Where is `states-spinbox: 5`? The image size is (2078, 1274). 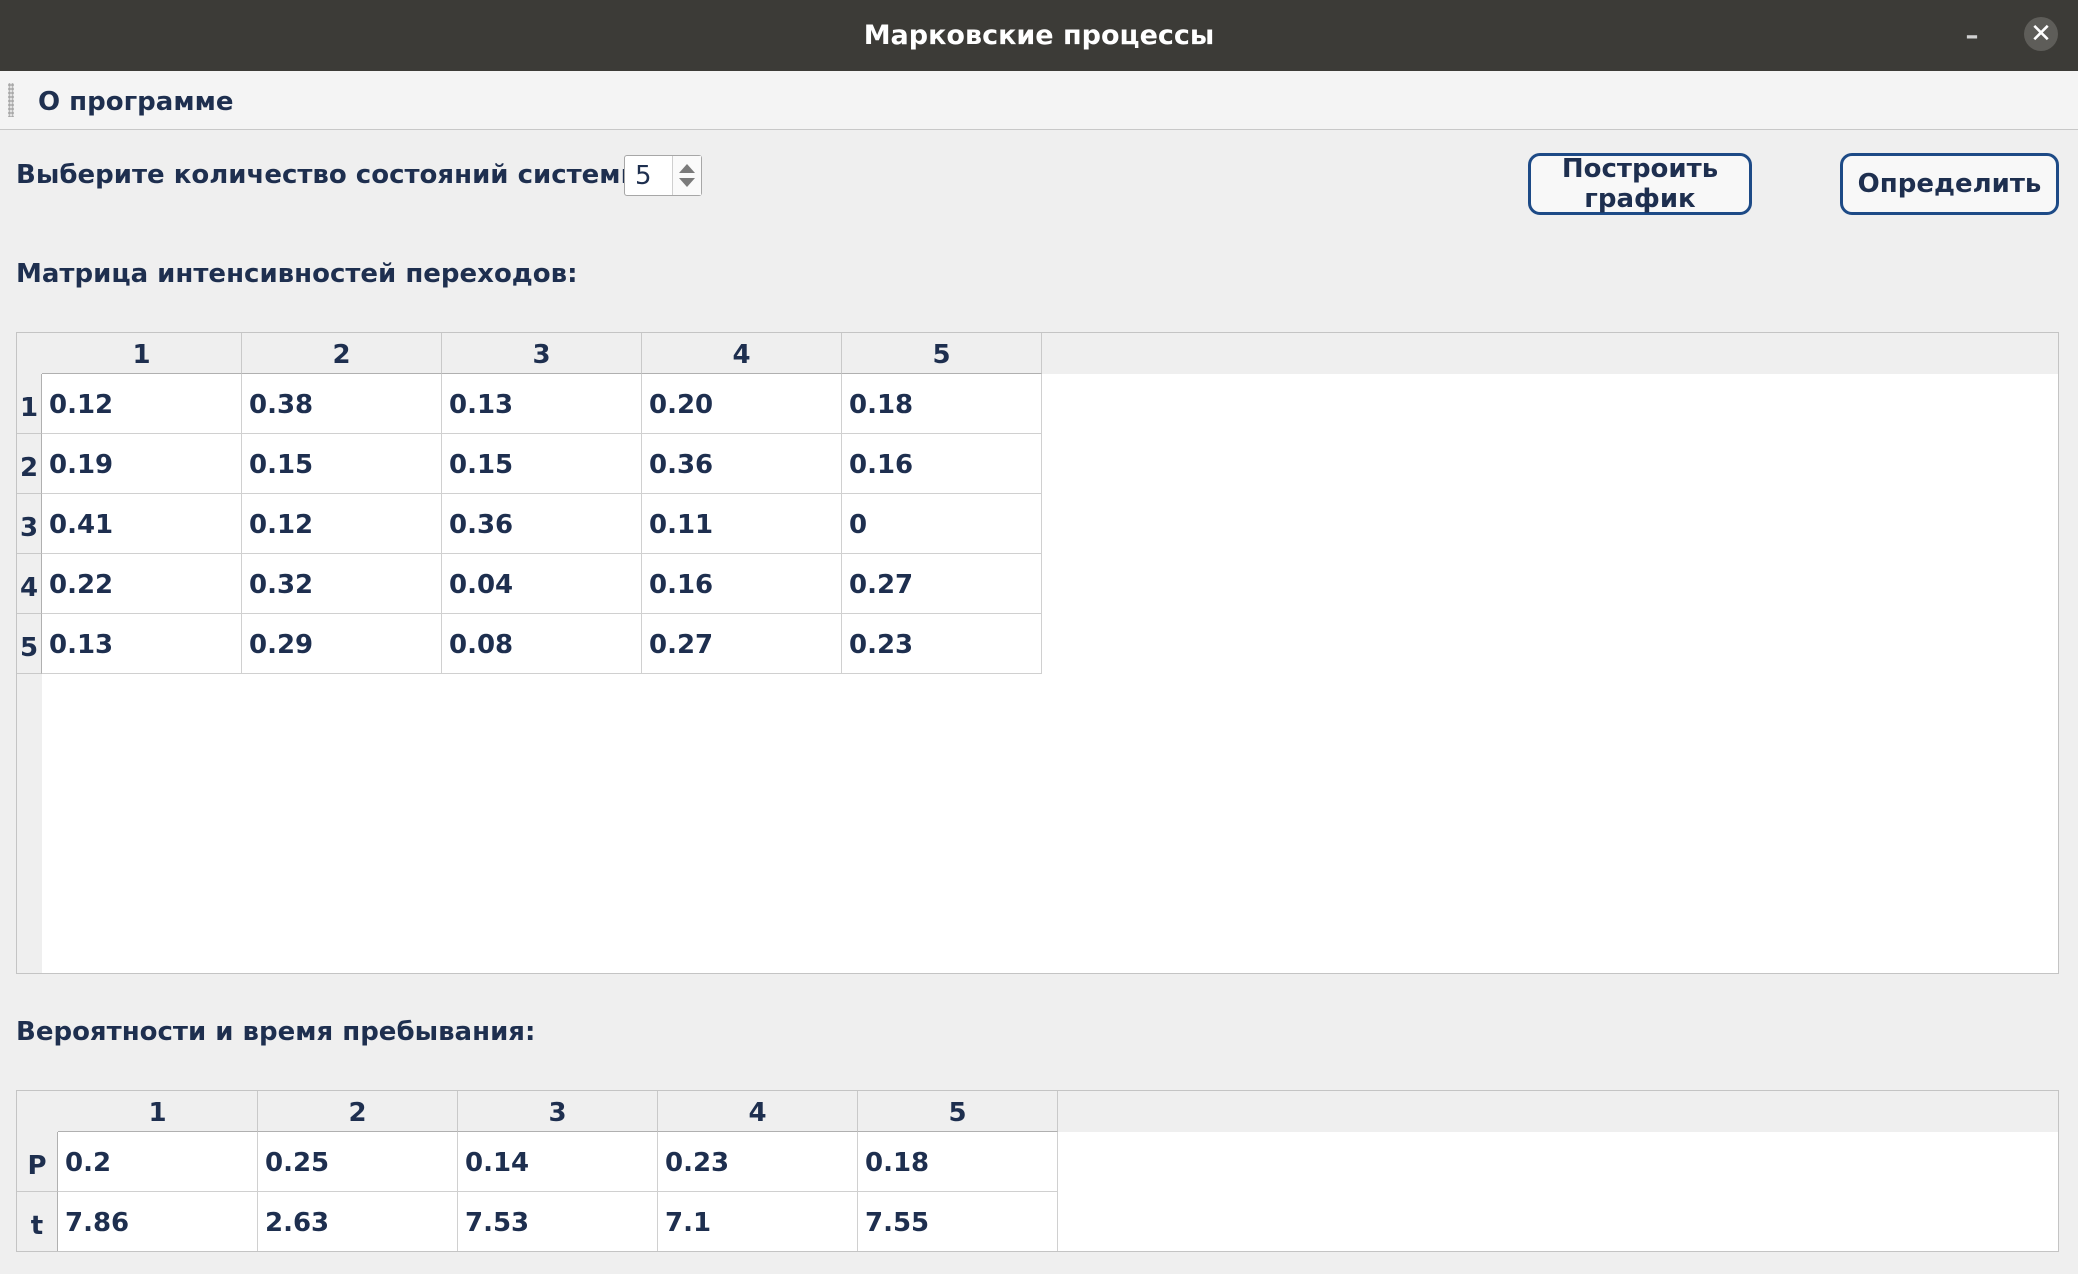 states-spinbox: 5 is located at coordinates (663, 175).